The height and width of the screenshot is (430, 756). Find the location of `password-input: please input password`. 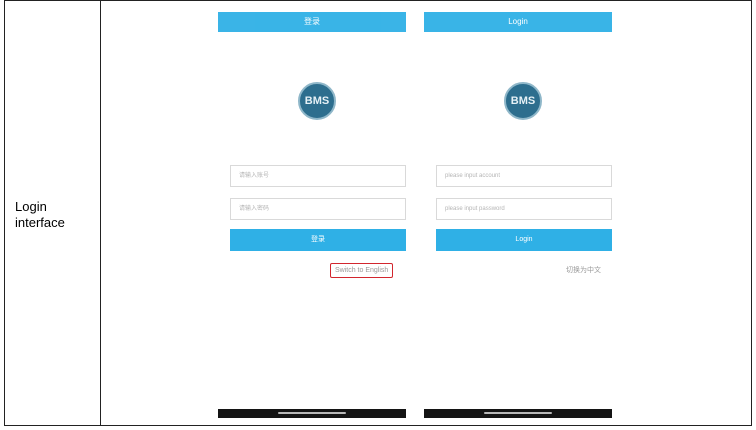

password-input: please input password is located at coordinates (524, 209).